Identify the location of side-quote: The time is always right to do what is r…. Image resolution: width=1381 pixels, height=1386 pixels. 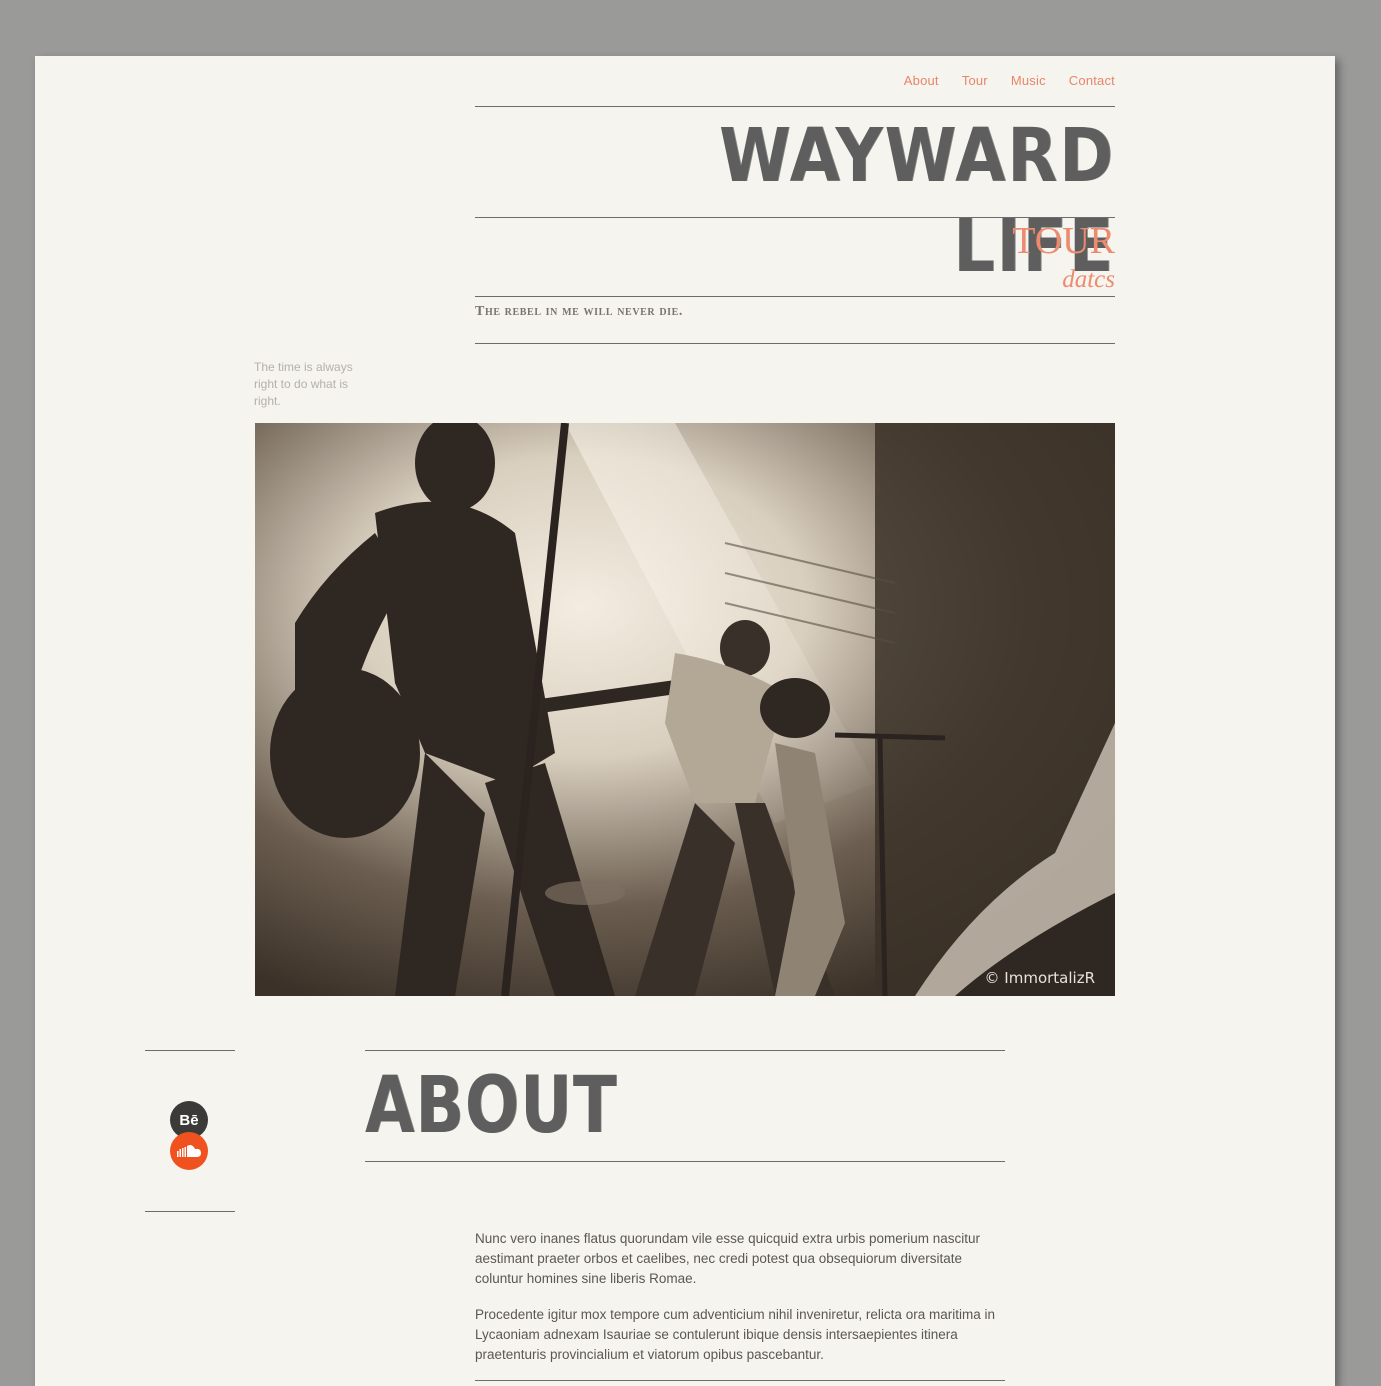
(303, 384).